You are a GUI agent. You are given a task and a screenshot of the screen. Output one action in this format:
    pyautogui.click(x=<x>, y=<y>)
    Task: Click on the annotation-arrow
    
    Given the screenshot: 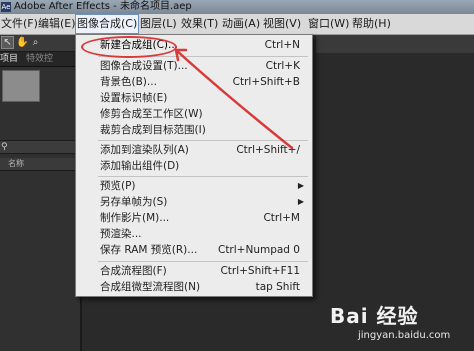 What is the action you would take?
    pyautogui.click(x=234, y=99)
    